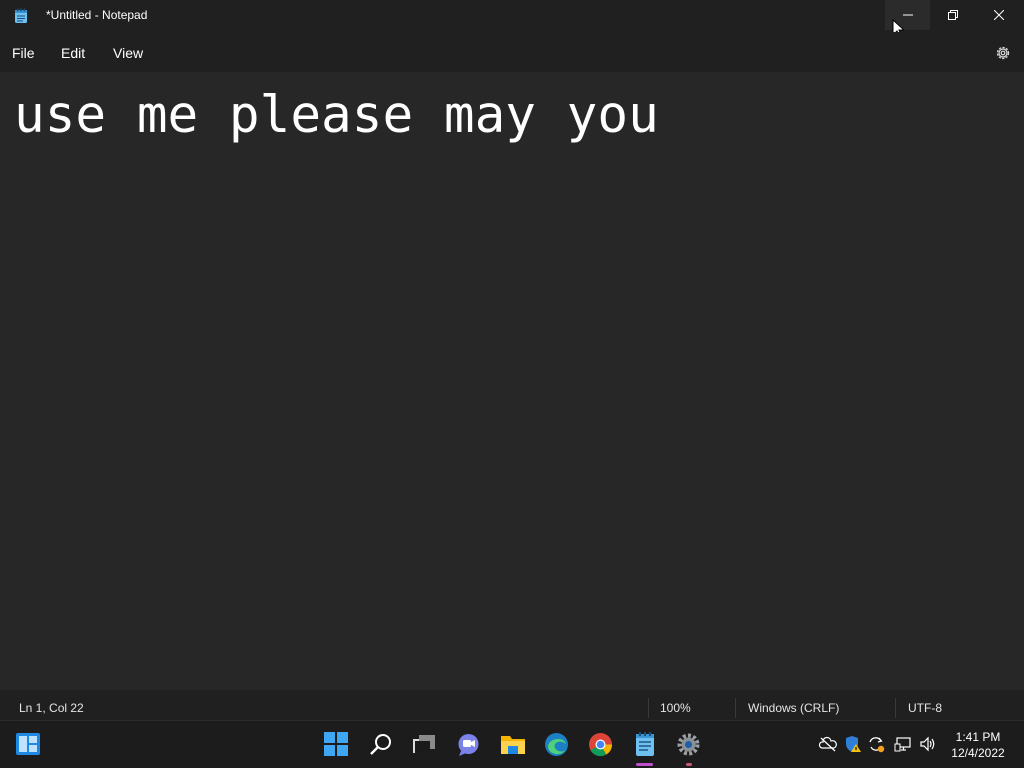 This screenshot has height=768, width=1024. What do you see at coordinates (51, 708) in the screenshot?
I see `cursor-position: Ln 1, Col 22` at bounding box center [51, 708].